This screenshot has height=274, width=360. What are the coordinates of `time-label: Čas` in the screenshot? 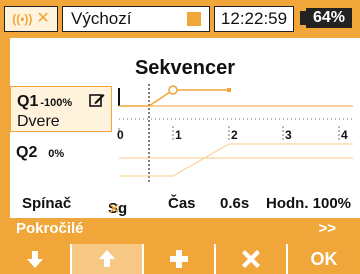 It's located at (182, 203).